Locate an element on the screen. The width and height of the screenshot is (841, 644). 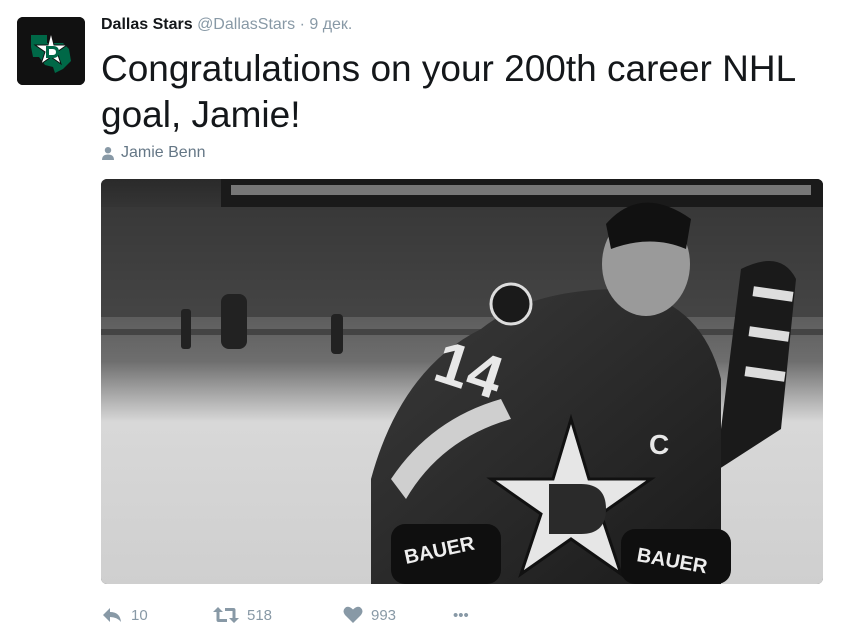
tagged-user: Jamie Benn is located at coordinates (153, 153).